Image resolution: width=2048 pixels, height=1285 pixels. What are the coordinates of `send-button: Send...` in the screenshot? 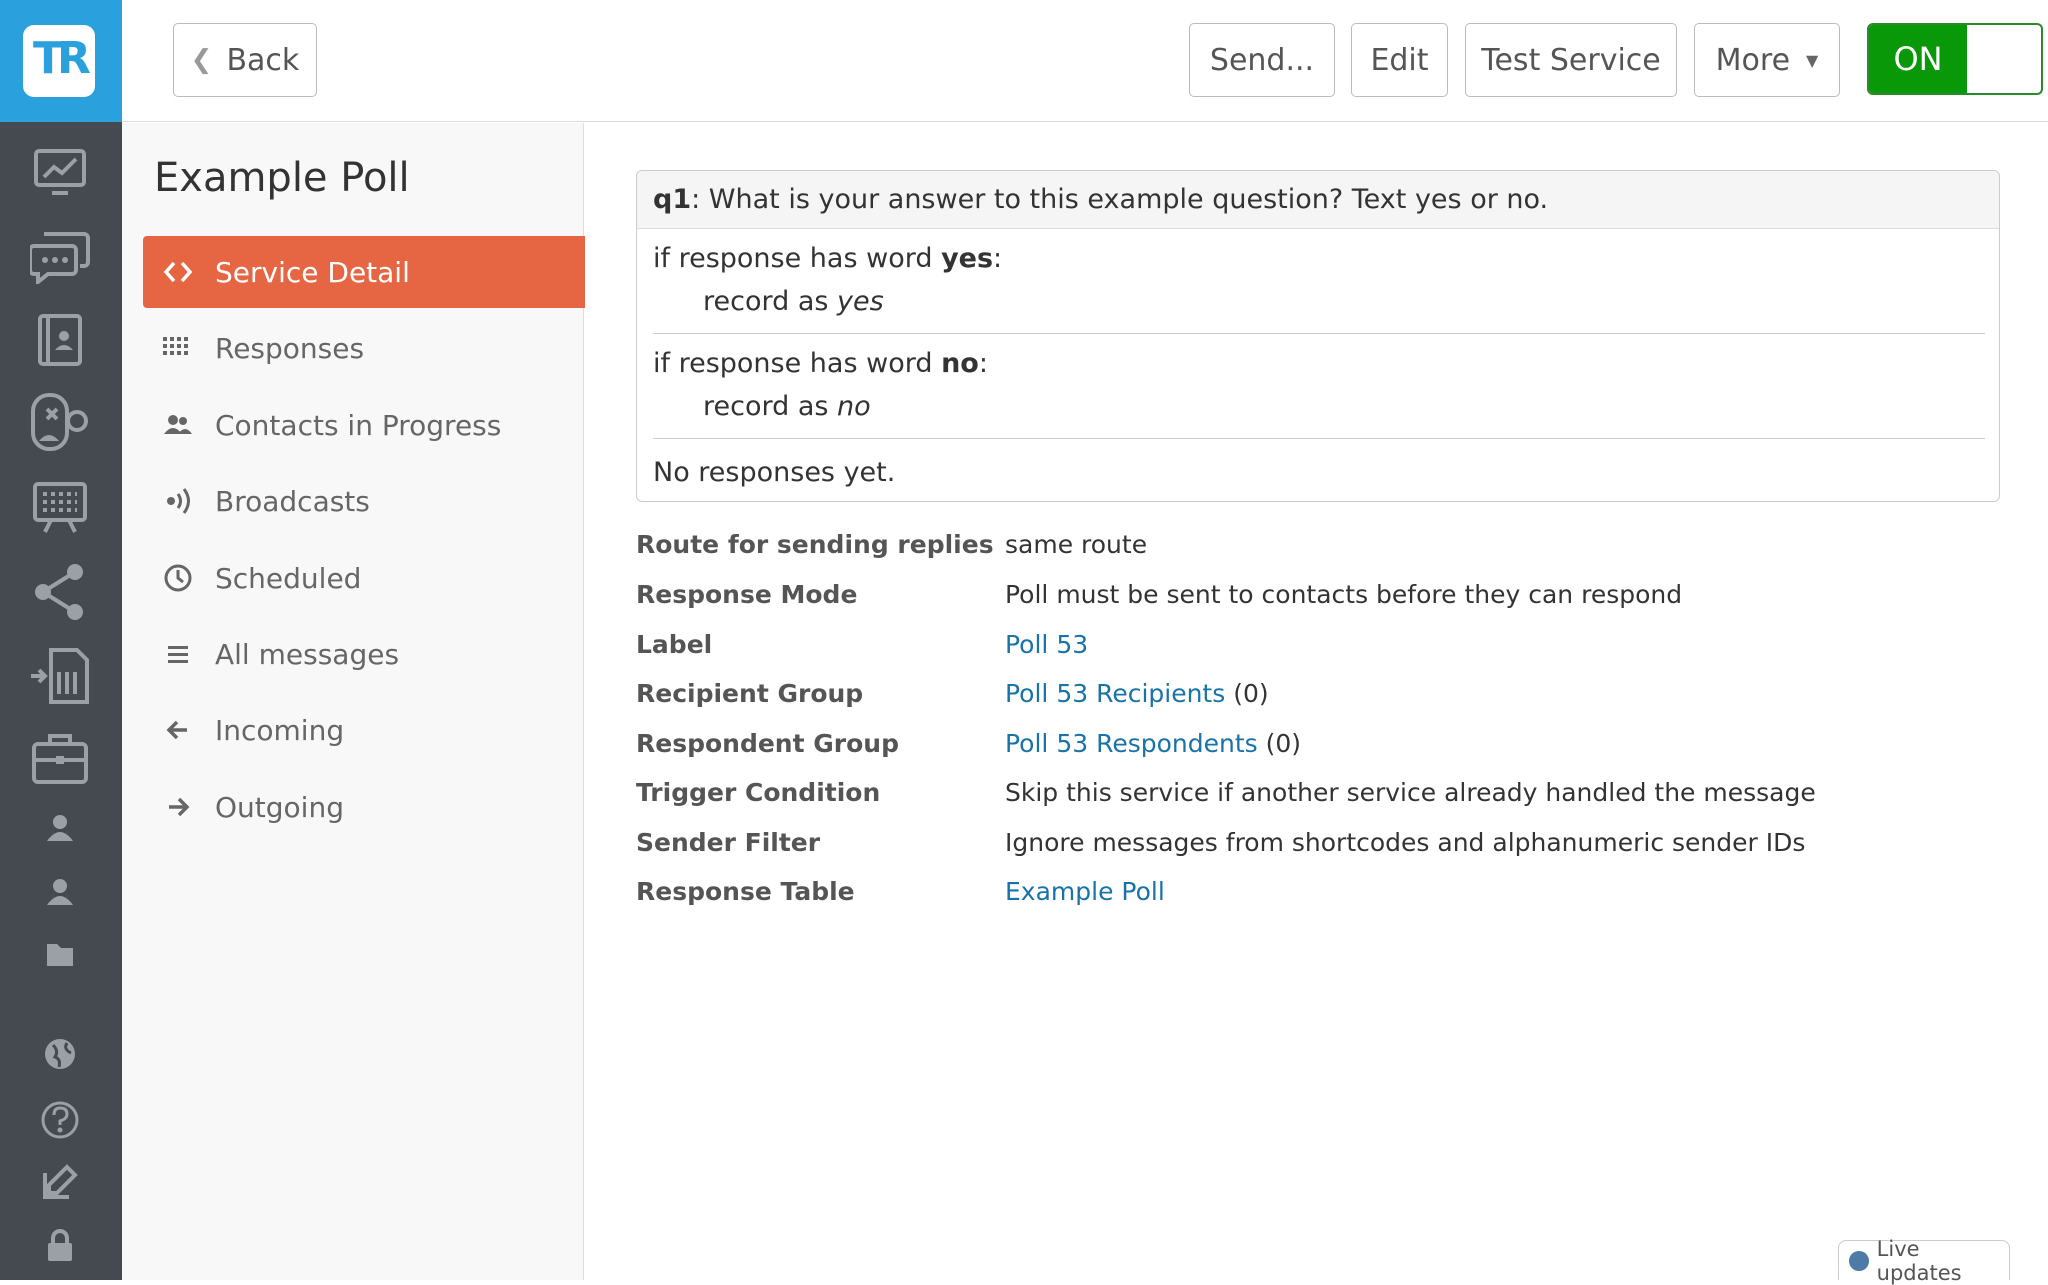 It's located at (1262, 60).